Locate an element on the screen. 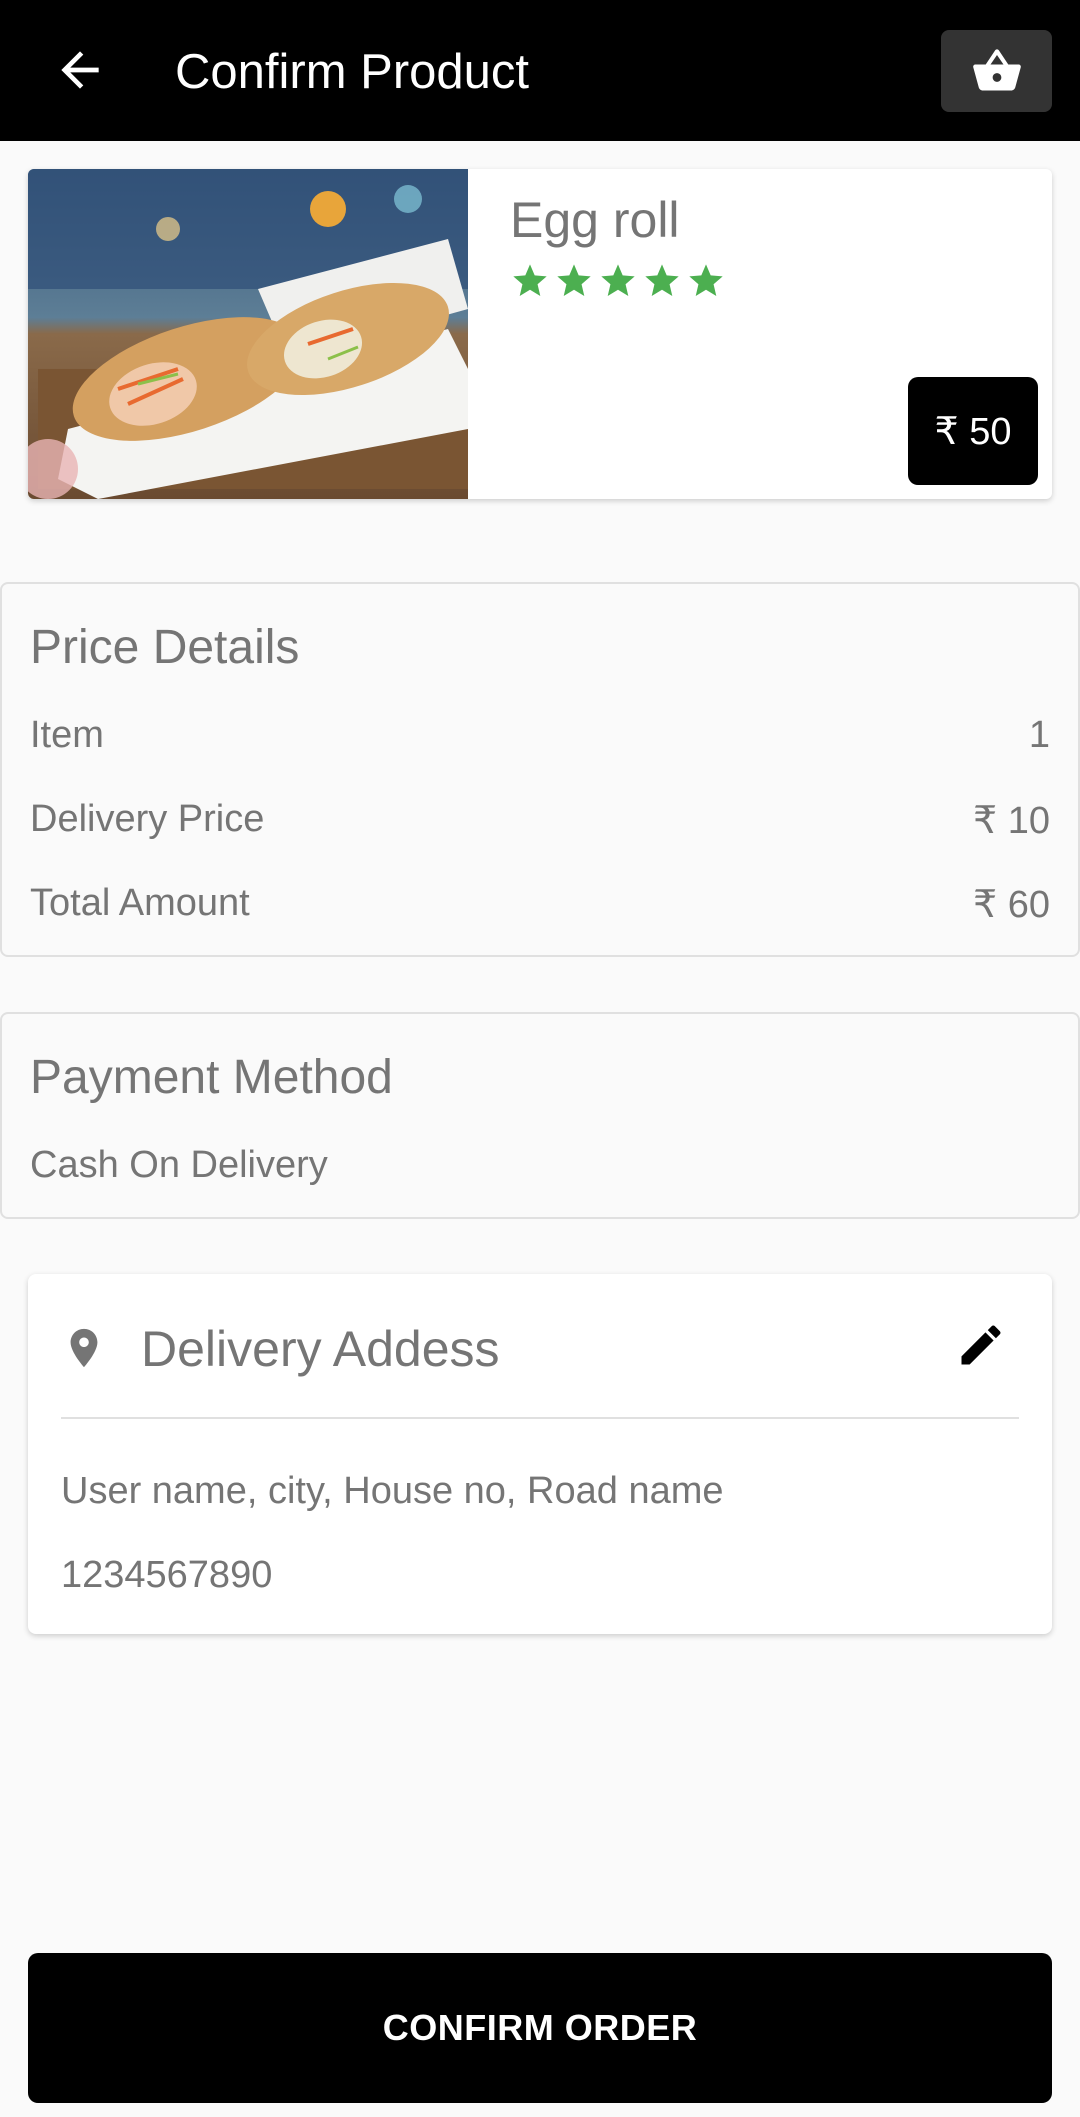 The width and height of the screenshot is (1080, 2117). back-button is located at coordinates (80, 70).